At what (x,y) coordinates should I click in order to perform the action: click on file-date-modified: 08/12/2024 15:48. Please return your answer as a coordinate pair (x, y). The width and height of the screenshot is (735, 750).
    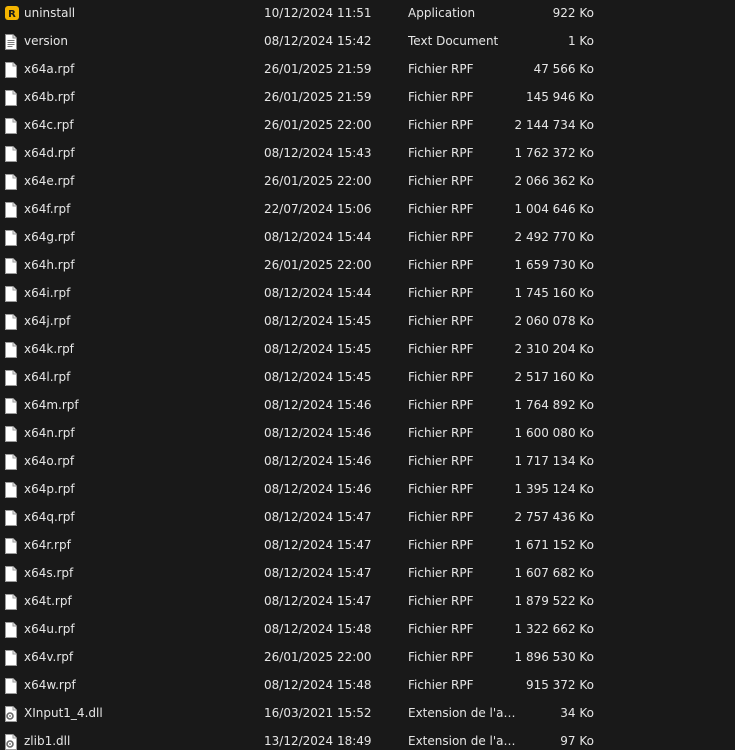
    Looking at the image, I should click on (318, 685).